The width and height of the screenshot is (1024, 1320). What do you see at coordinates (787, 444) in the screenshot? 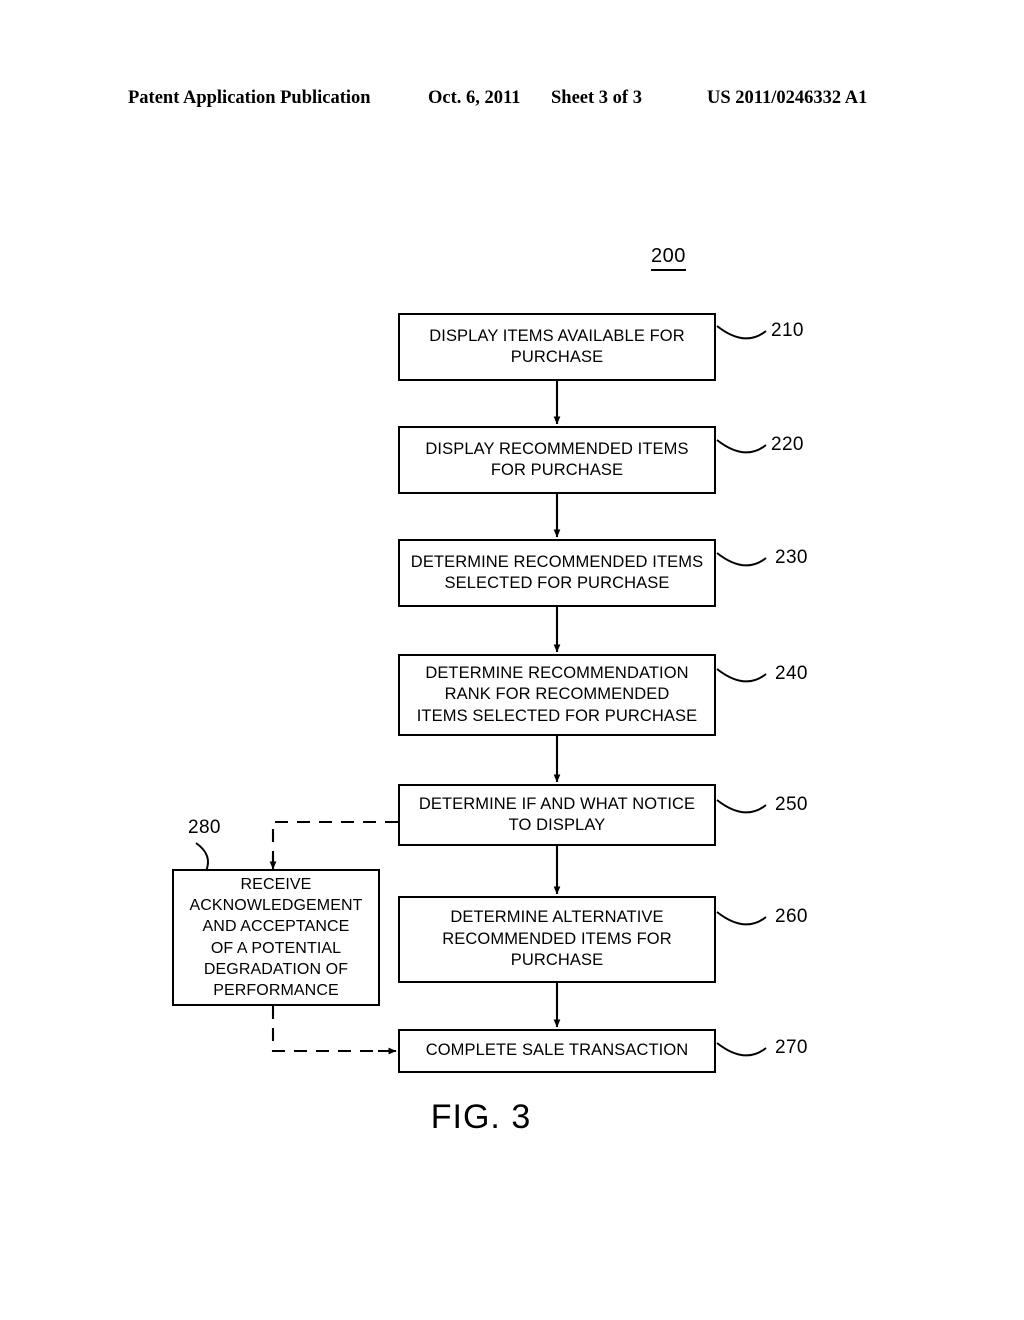
I see `ref-numeral-220: 220` at bounding box center [787, 444].